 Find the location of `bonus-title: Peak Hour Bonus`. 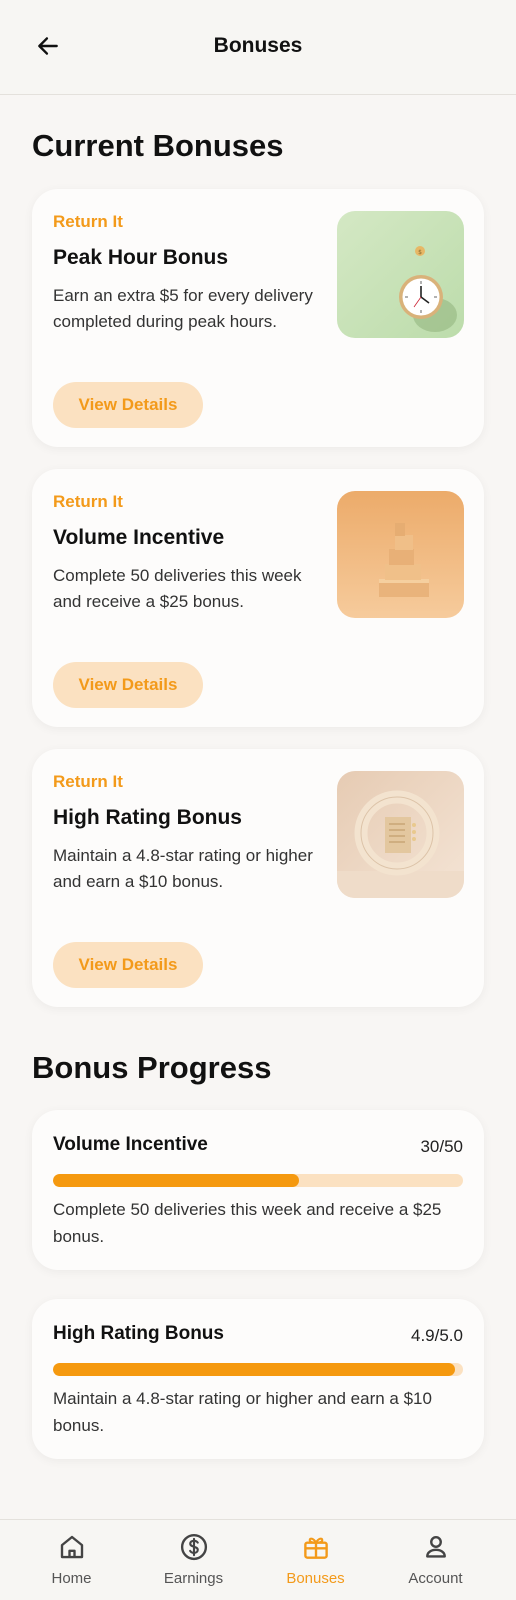

bonus-title: Peak Hour Bonus is located at coordinates (141, 257).